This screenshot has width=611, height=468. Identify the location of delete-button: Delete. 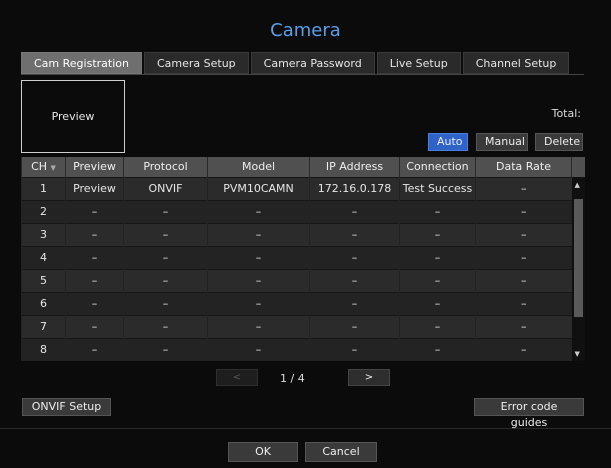
(559, 142).